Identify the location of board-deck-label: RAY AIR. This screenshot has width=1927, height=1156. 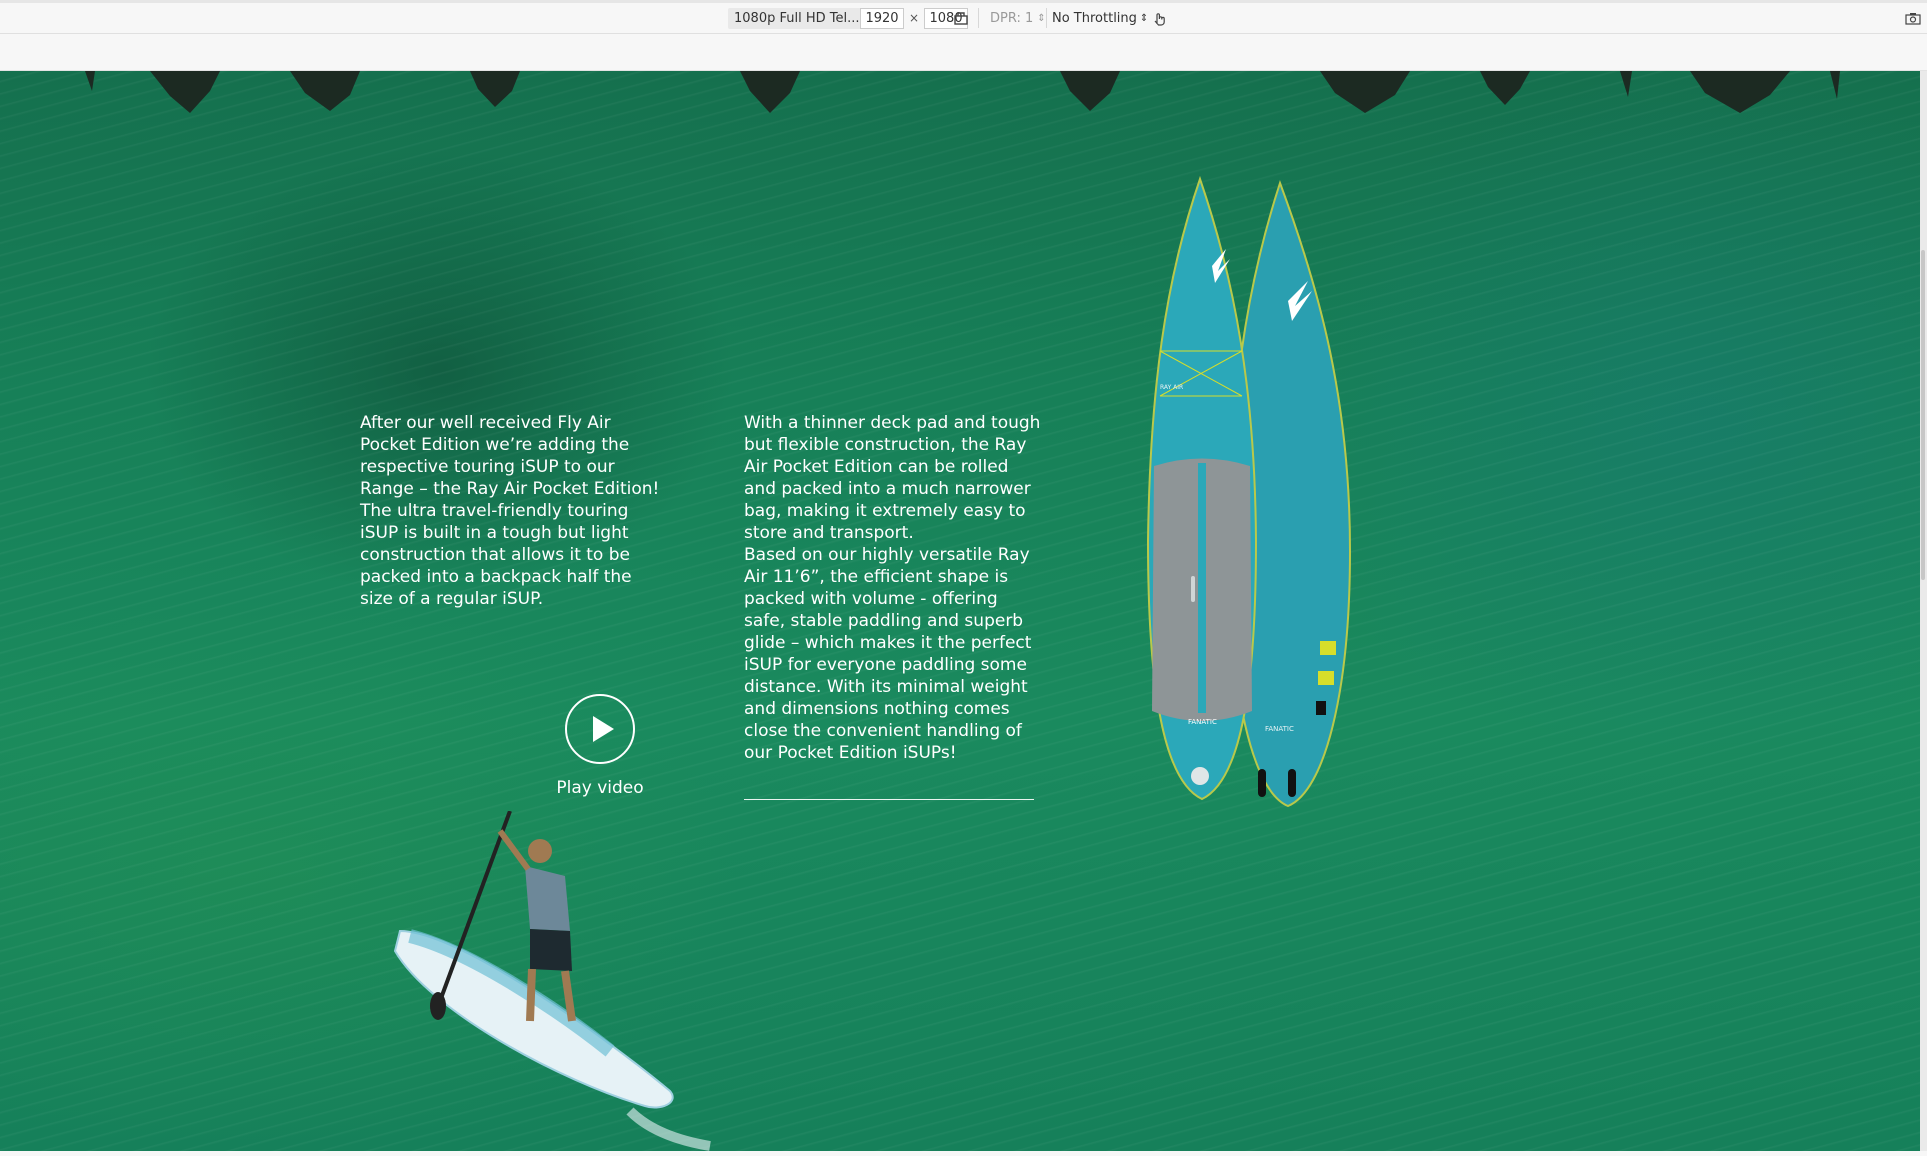
(1171, 387).